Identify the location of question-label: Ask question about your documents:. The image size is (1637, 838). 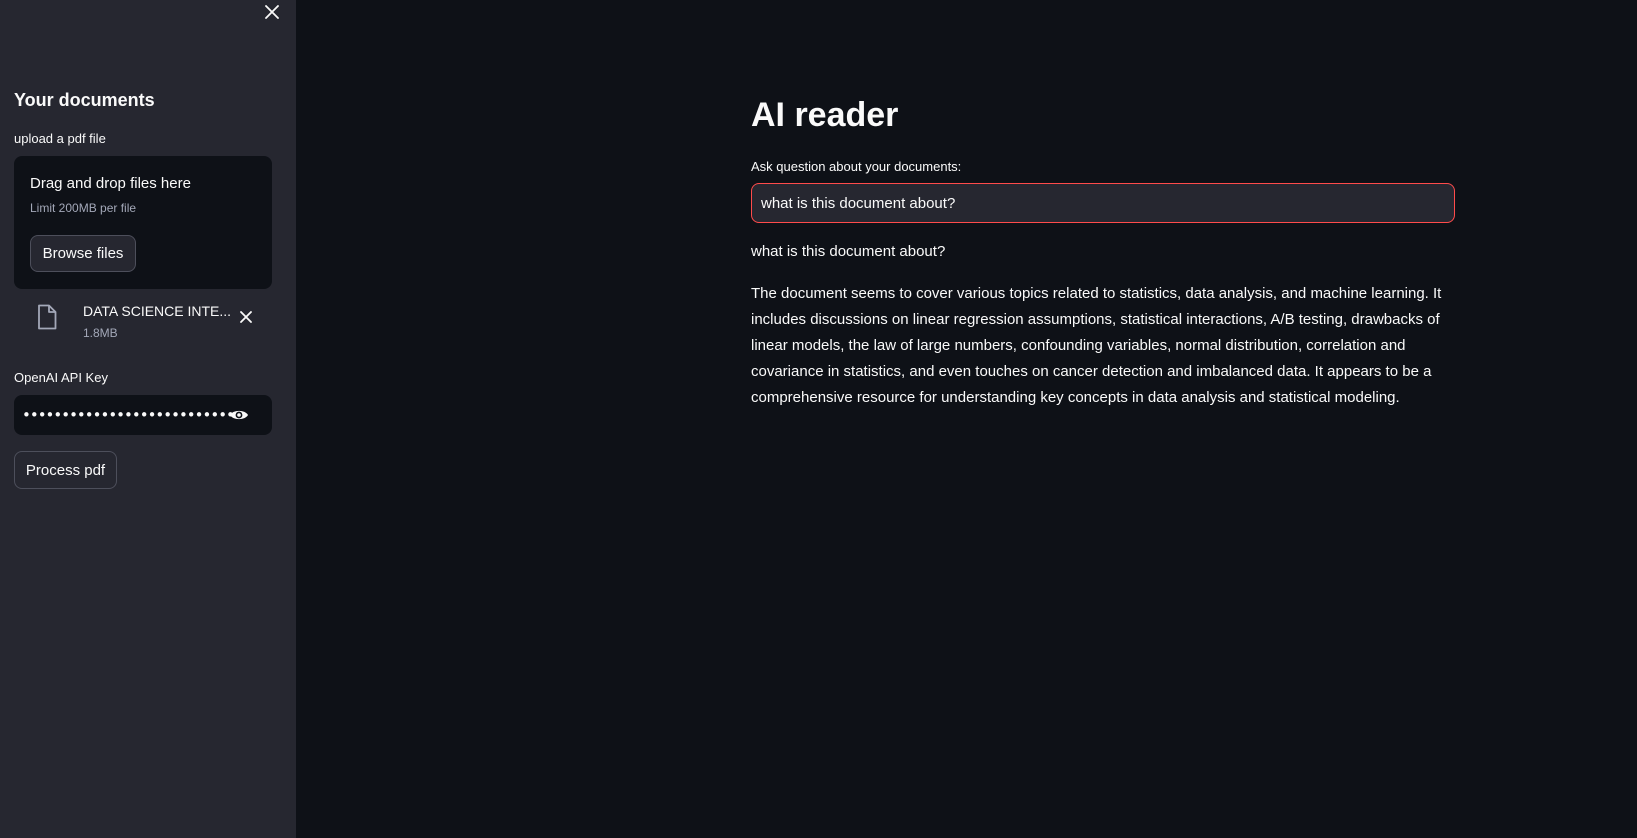
(856, 166).